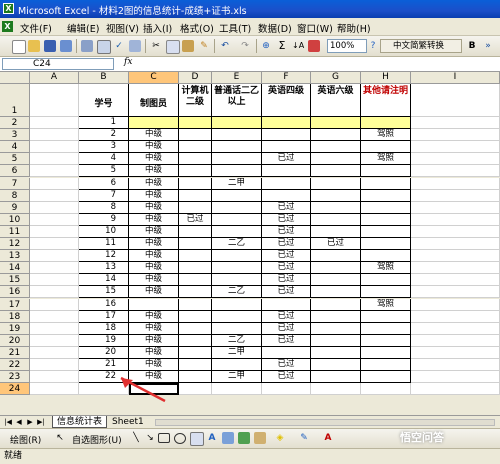  Describe the element at coordinates (50, 46) in the screenshot. I see `save-icon` at that location.